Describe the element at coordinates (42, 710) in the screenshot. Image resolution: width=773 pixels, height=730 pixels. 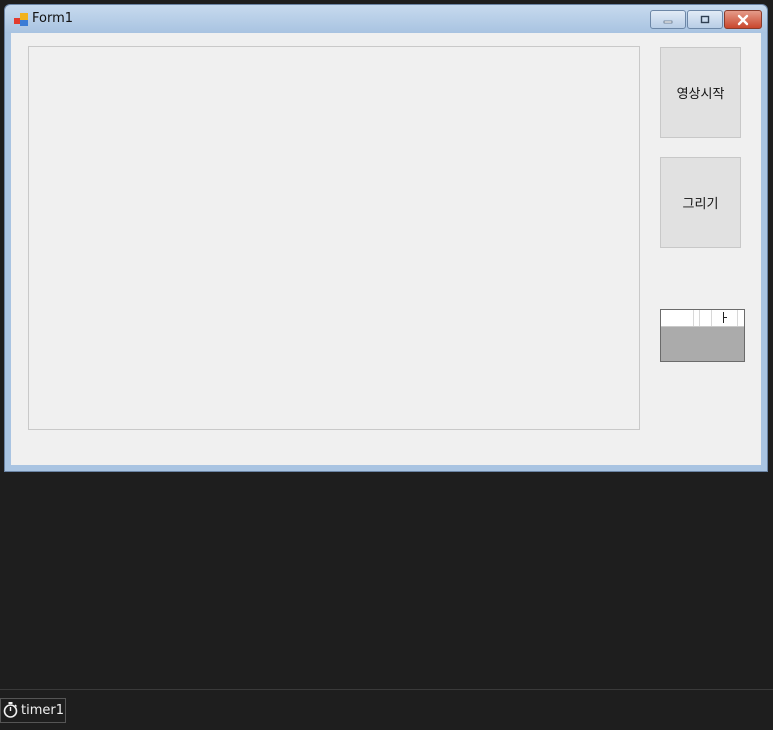
I see `component-tray-item-label: timer1` at that location.